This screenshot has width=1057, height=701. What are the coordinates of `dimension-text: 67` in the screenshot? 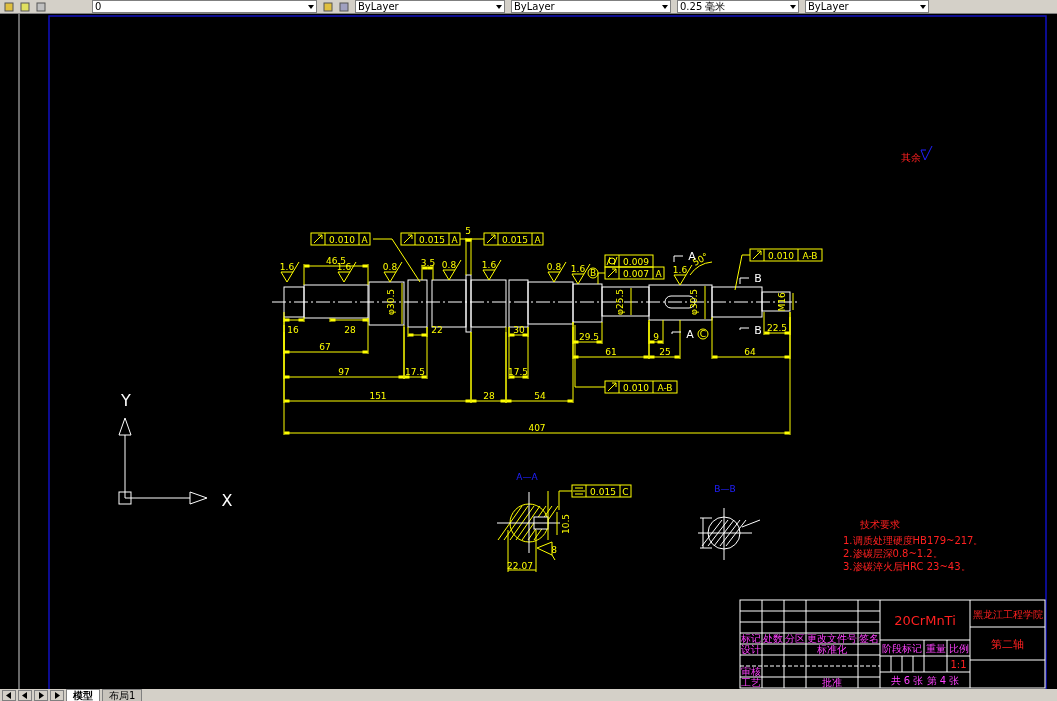 It's located at (325, 347).